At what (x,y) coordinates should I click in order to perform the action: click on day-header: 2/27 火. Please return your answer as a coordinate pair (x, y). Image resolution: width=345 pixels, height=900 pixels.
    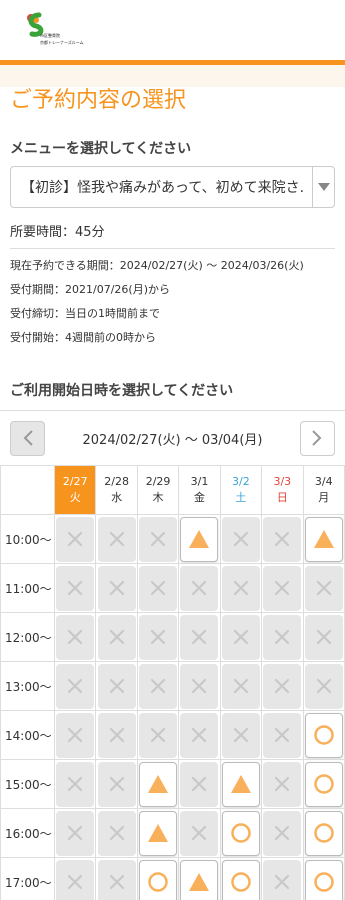
    Looking at the image, I should click on (75, 490).